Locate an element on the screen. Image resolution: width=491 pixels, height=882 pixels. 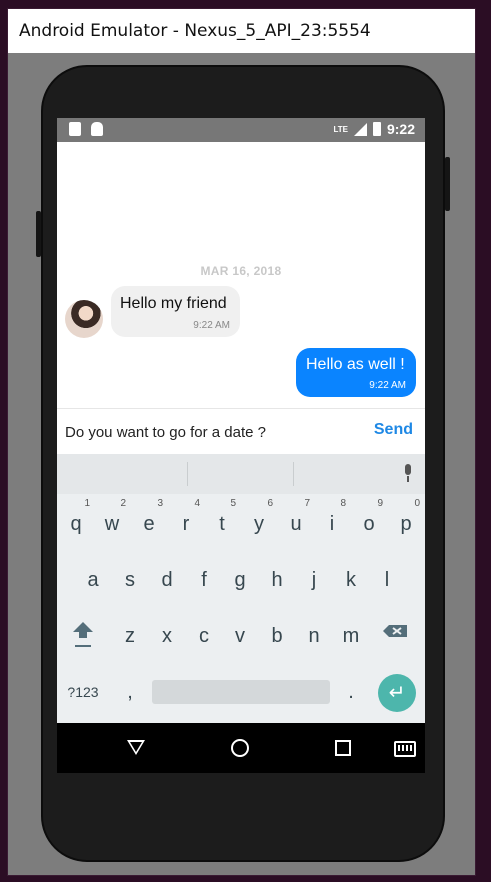
enter-icon: ↵ is located at coordinates (397, 693).